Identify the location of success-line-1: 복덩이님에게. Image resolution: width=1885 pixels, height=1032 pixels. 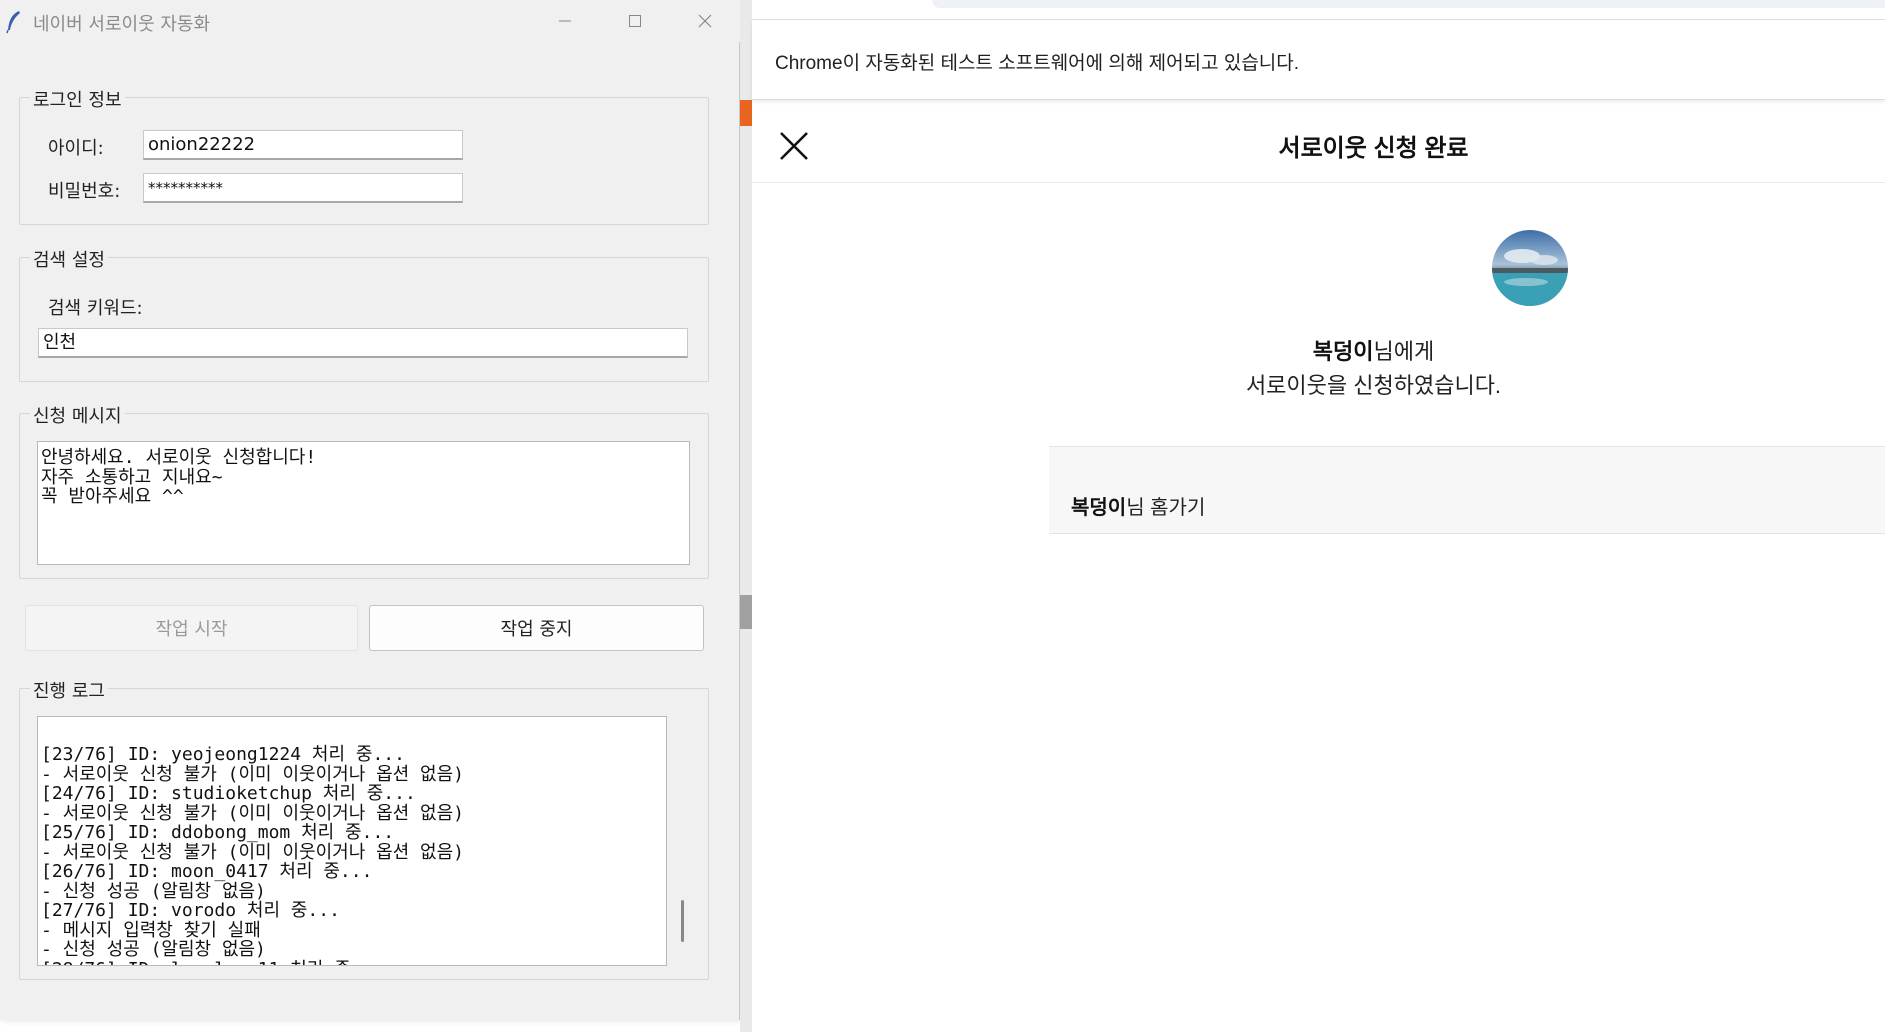
(1318, 350).